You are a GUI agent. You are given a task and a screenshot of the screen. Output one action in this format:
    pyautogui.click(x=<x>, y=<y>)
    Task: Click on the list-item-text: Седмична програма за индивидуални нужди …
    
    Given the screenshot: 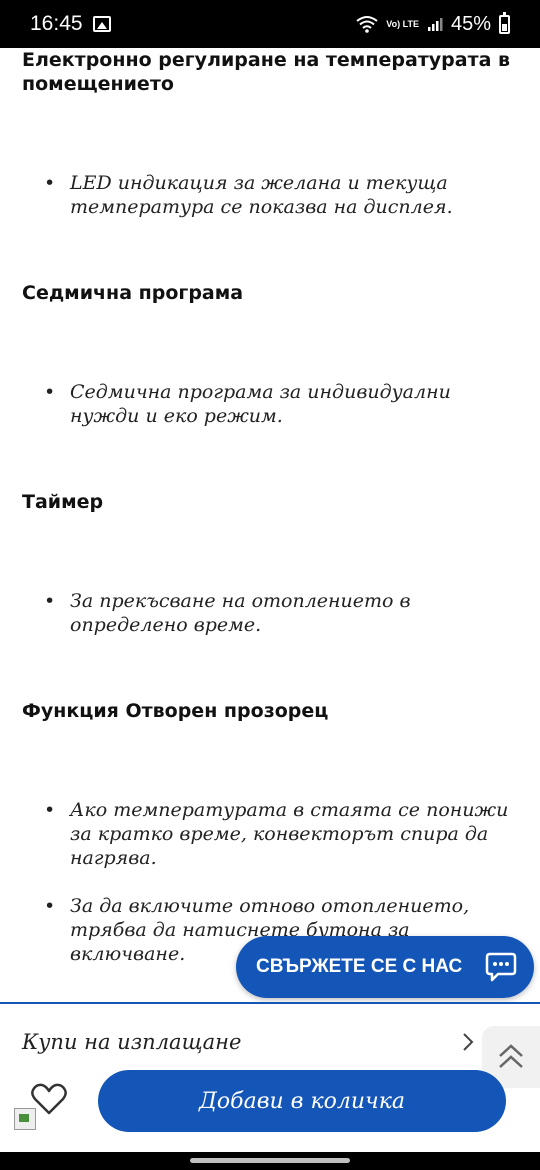 What is the action you would take?
    pyautogui.click(x=260, y=404)
    